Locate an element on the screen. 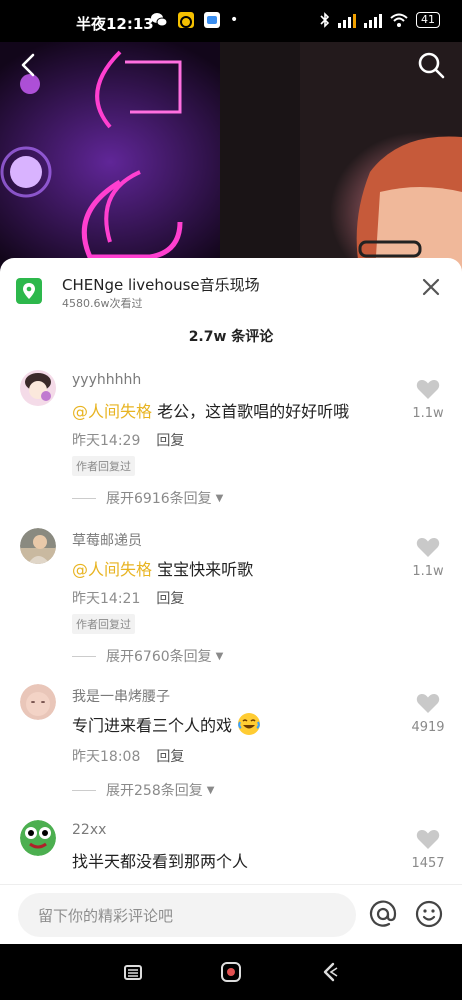  app-notification-icon is located at coordinates (186, 20).